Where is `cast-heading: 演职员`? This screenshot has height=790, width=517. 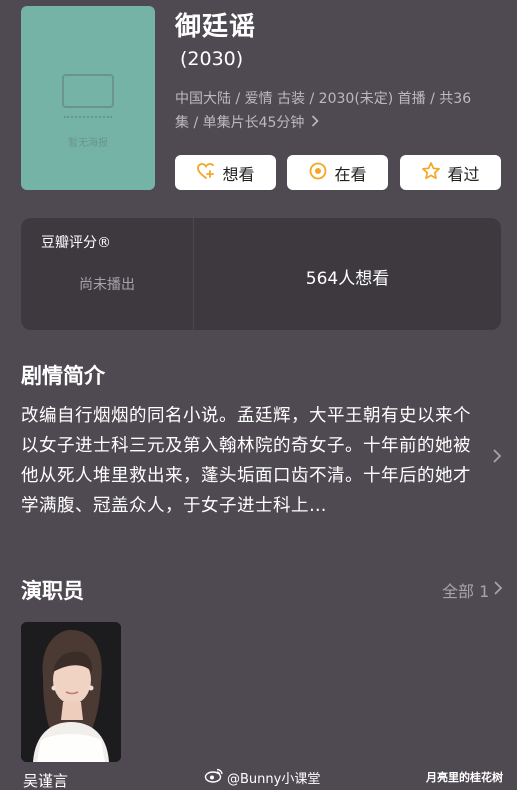
cast-heading: 演职员 is located at coordinates (52, 591).